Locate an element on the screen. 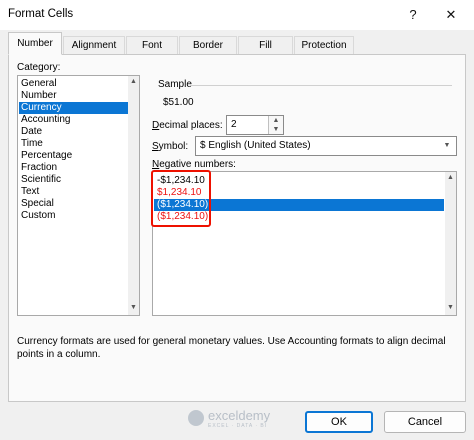 Image resolution: width=474 pixels, height=440 pixels. cancel-button: Cancel is located at coordinates (425, 422).